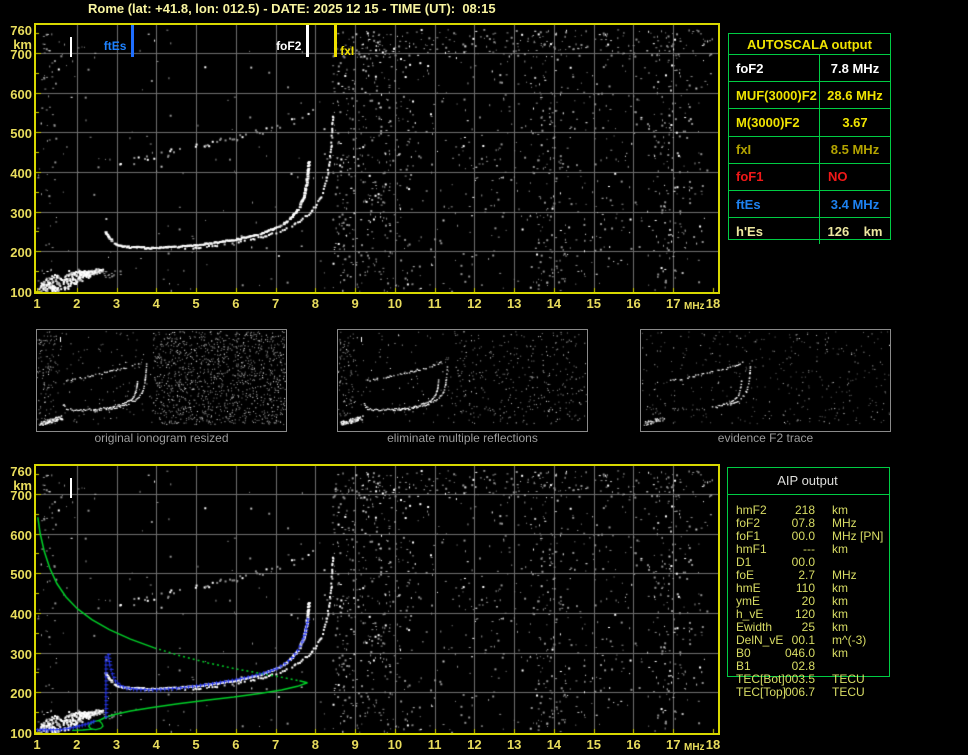  What do you see at coordinates (70, 47) in the screenshot?
I see `artifact-tick-top` at bounding box center [70, 47].